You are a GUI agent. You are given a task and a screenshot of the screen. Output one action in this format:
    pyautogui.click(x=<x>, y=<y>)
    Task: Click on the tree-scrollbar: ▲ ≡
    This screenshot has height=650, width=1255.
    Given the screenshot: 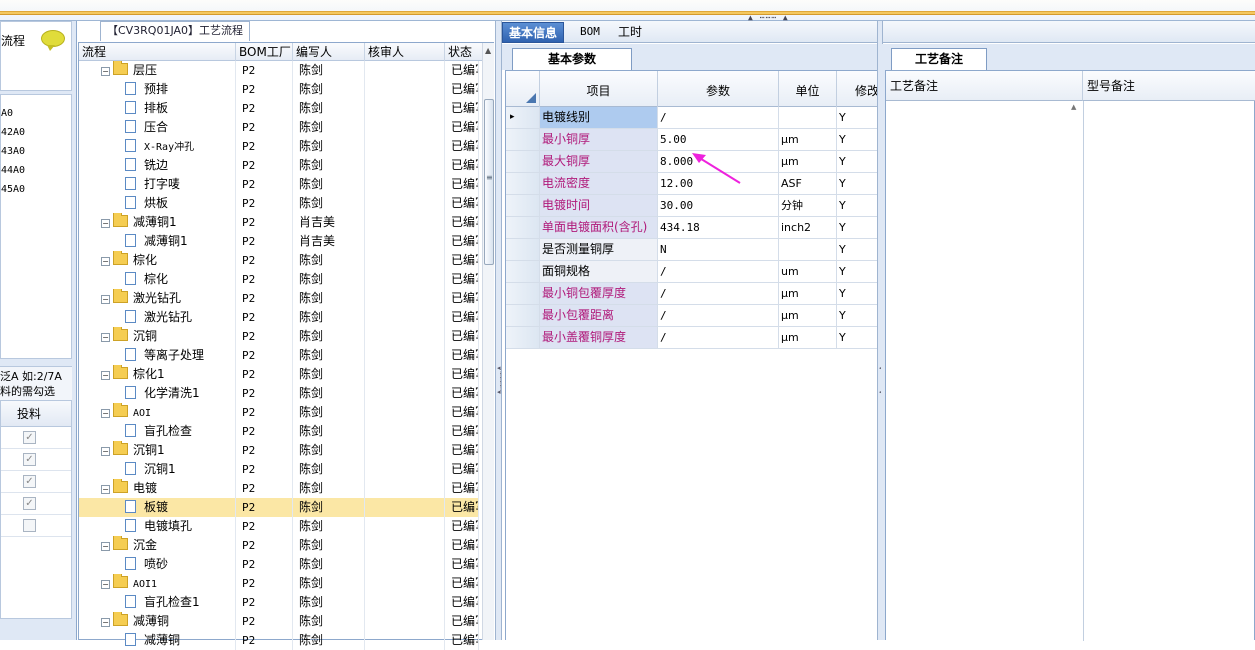 What is the action you would take?
    pyautogui.click(x=488, y=341)
    